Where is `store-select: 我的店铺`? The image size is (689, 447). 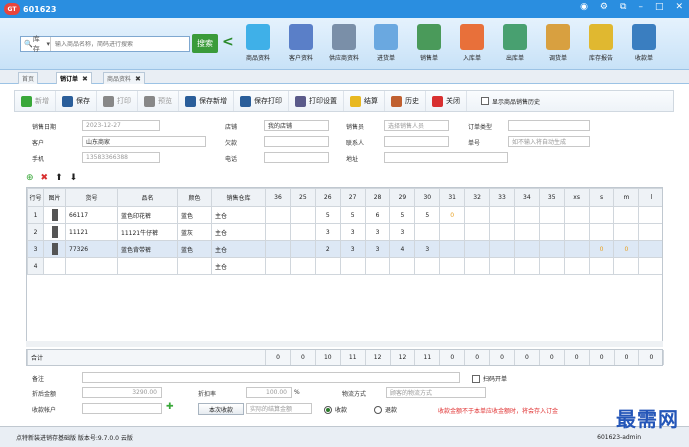 store-select: 我的店铺 is located at coordinates (296, 125).